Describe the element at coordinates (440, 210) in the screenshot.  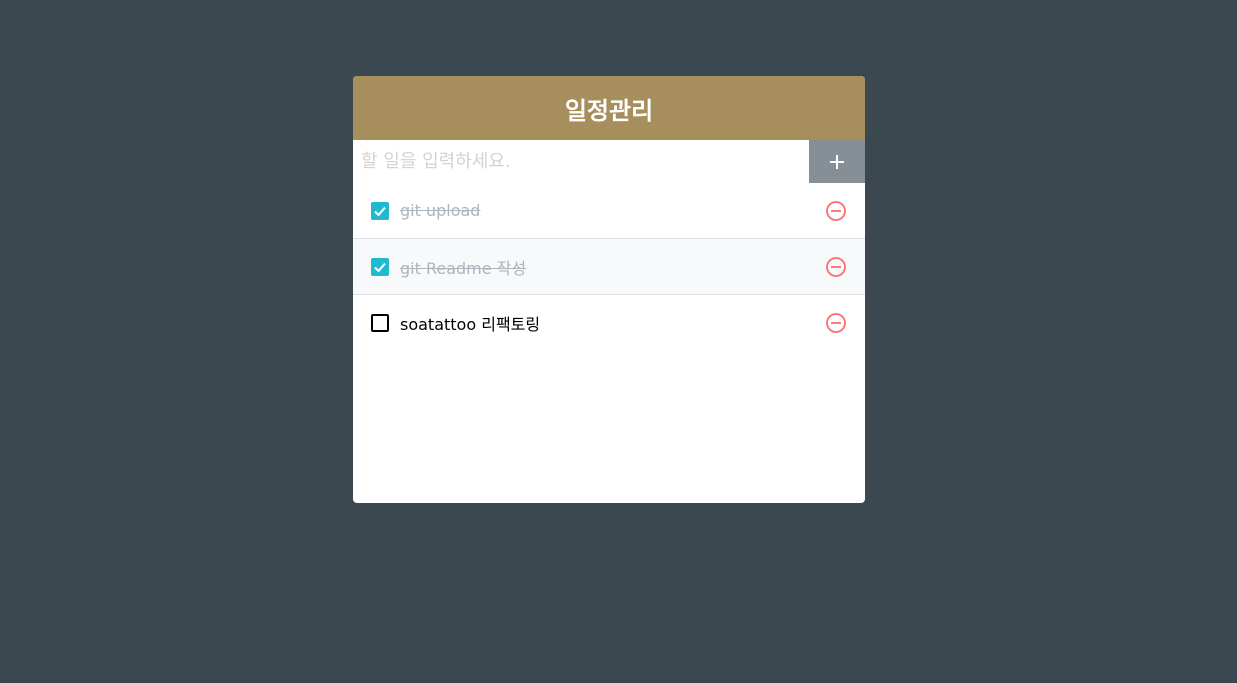
I see `todo-text: git upload` at that location.